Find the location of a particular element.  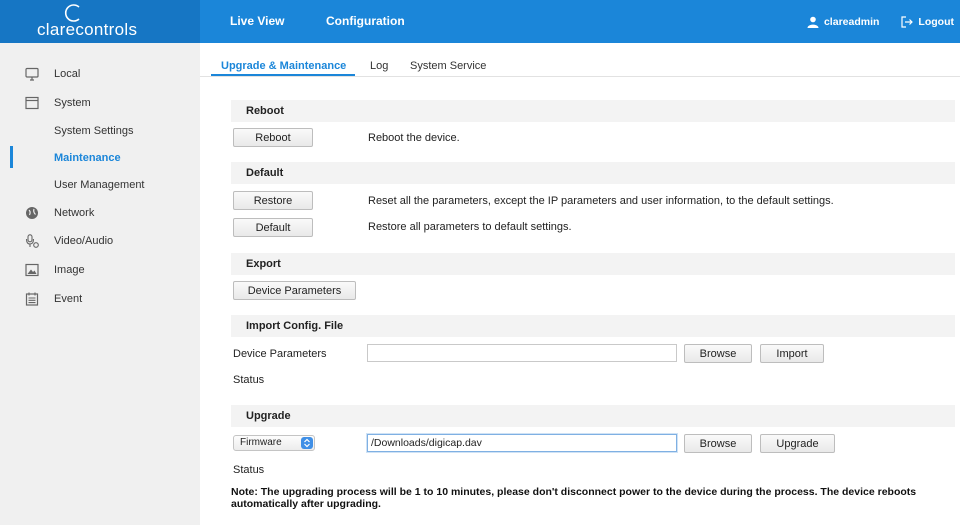

tab-log: Log is located at coordinates (379, 66).